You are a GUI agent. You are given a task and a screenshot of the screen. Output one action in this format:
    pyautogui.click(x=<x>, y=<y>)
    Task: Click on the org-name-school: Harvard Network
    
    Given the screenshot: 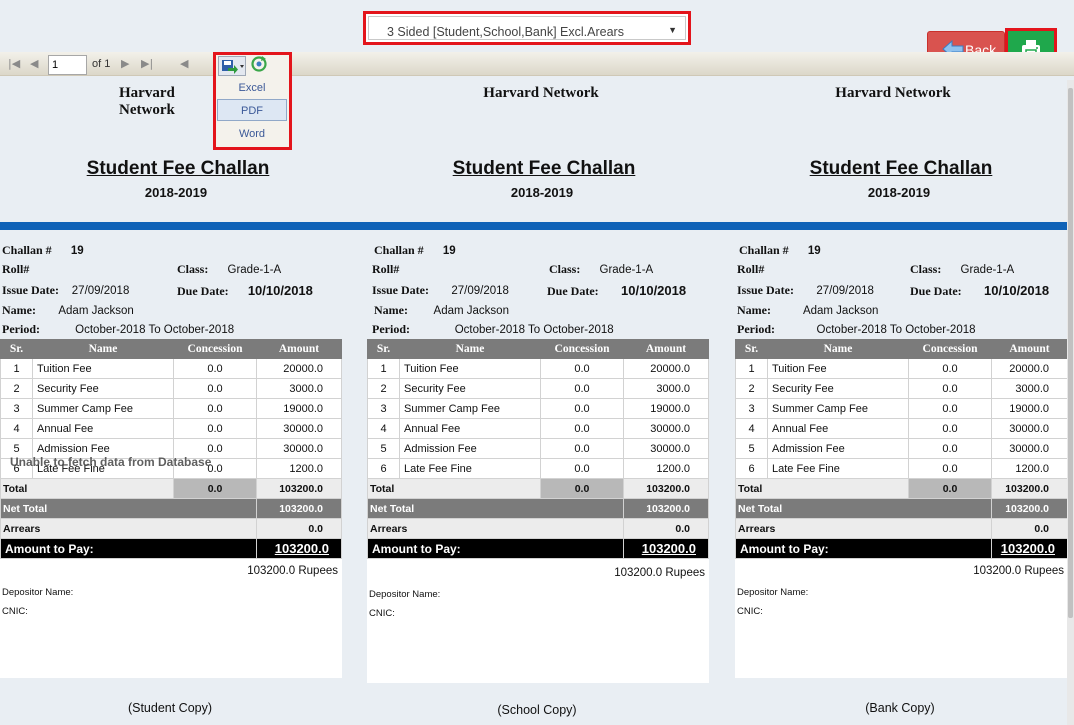 What is the action you would take?
    pyautogui.click(x=541, y=93)
    